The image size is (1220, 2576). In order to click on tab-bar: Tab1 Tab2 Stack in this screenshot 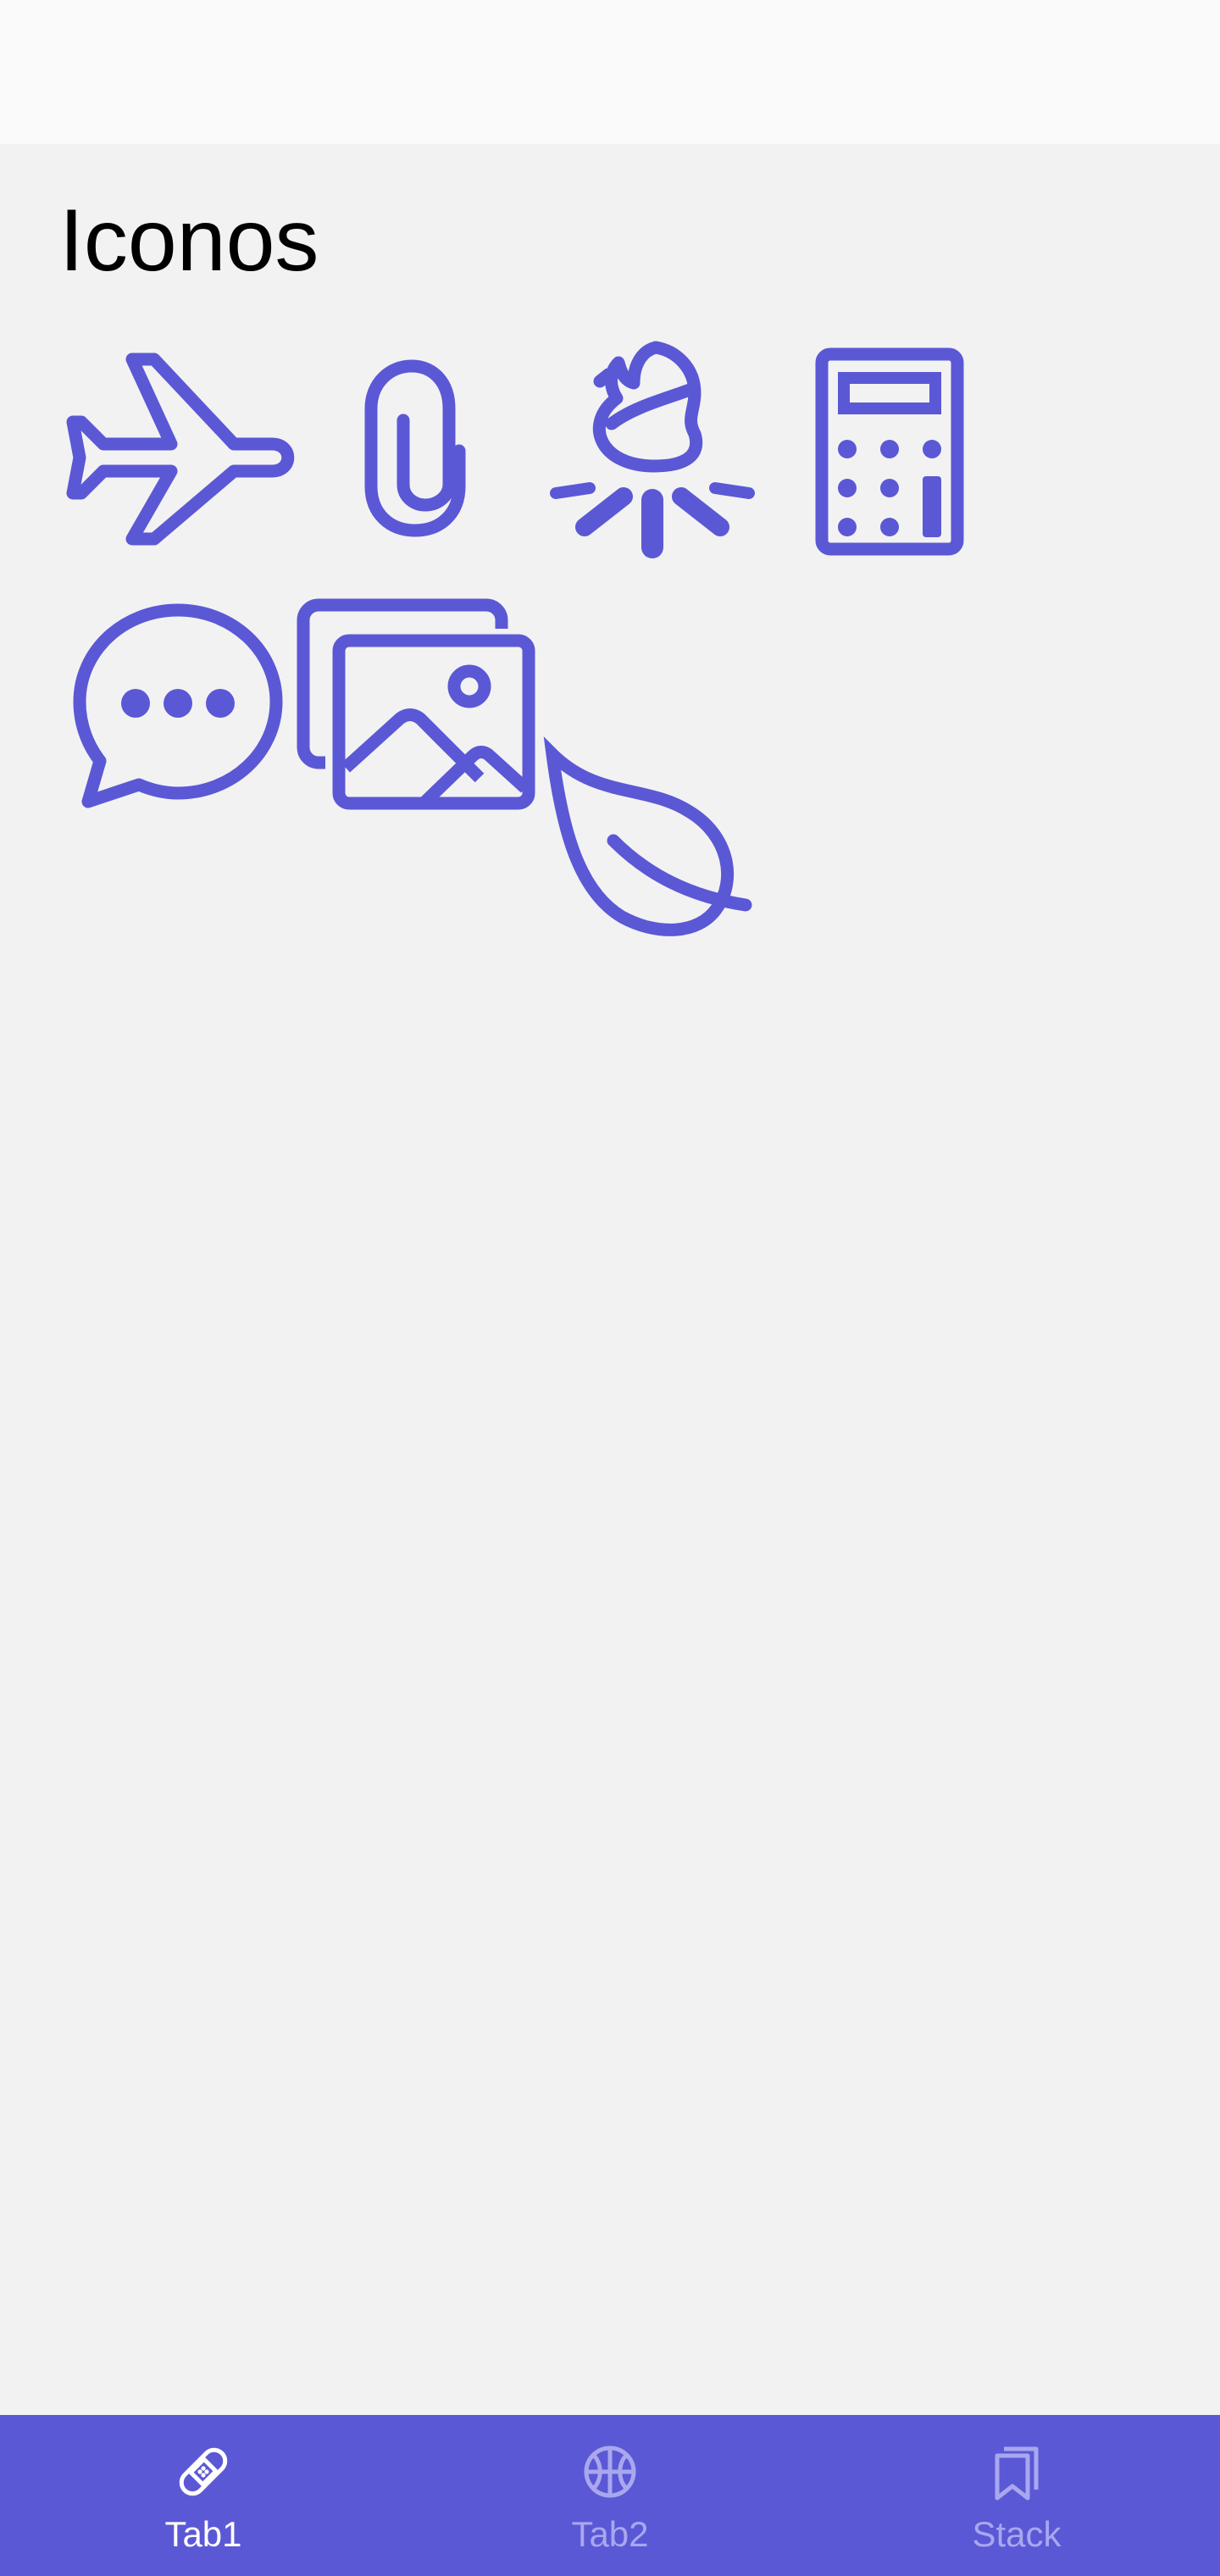, I will do `click(610, 2495)`.